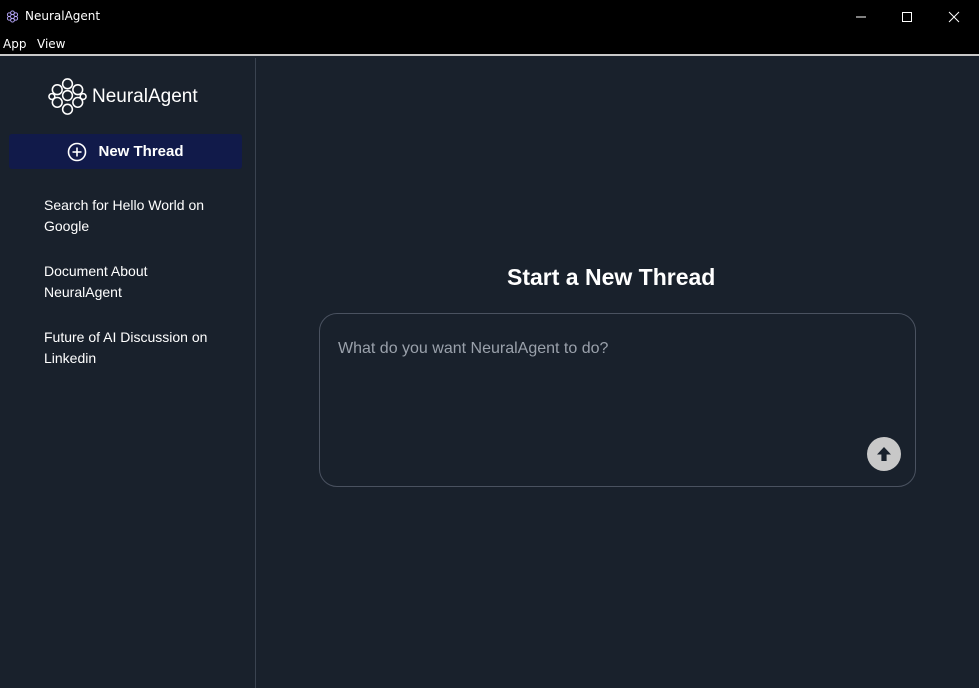  What do you see at coordinates (14, 44) in the screenshot?
I see `menu-app: App` at bounding box center [14, 44].